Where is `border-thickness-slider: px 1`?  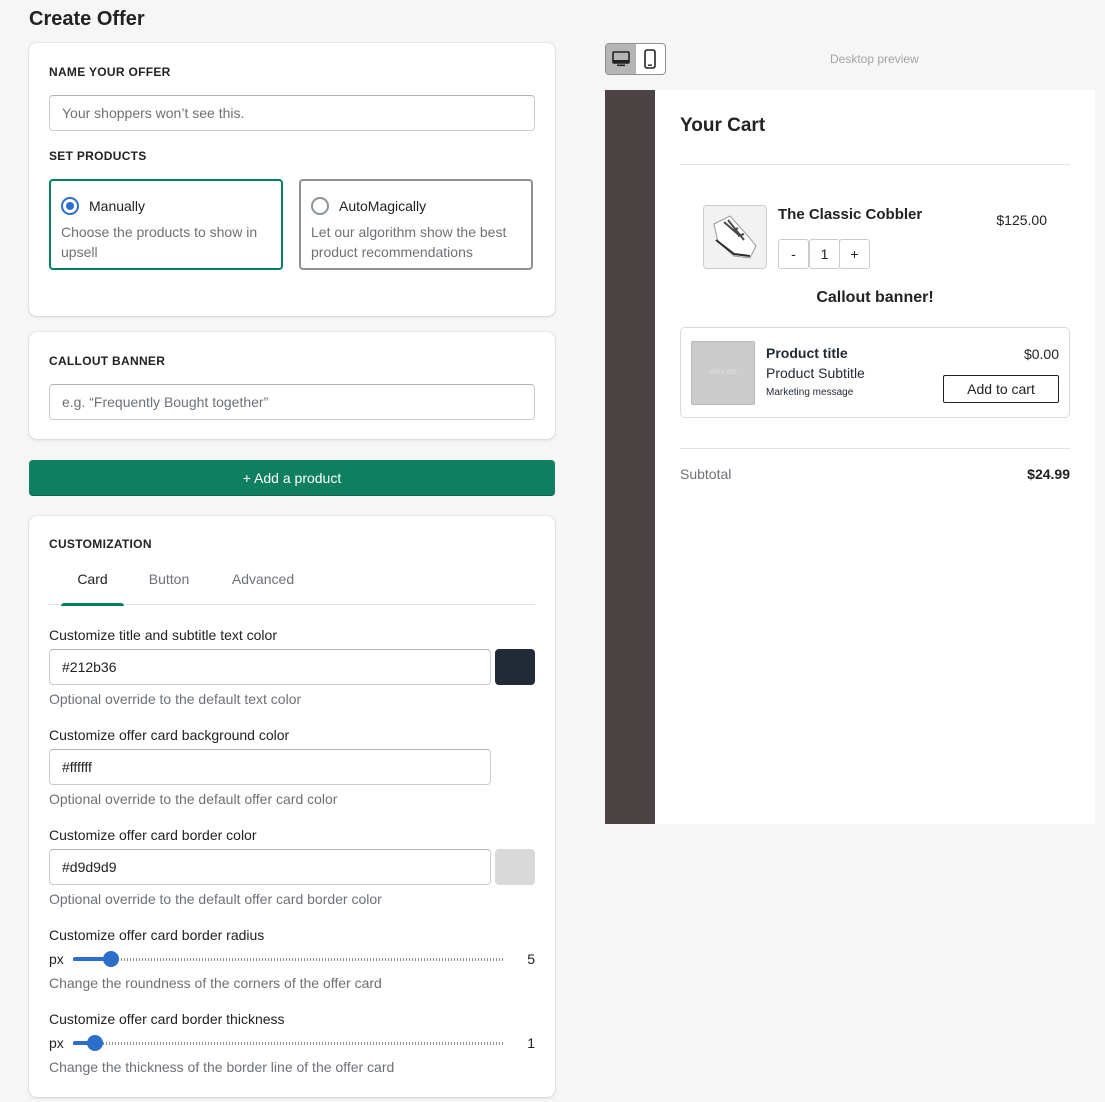
border-thickness-slider: px 1 is located at coordinates (292, 1043).